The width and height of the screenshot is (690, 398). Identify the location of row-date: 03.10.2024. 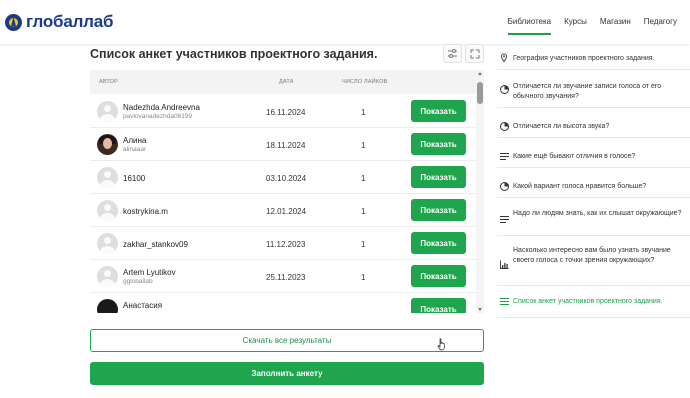
(286, 178).